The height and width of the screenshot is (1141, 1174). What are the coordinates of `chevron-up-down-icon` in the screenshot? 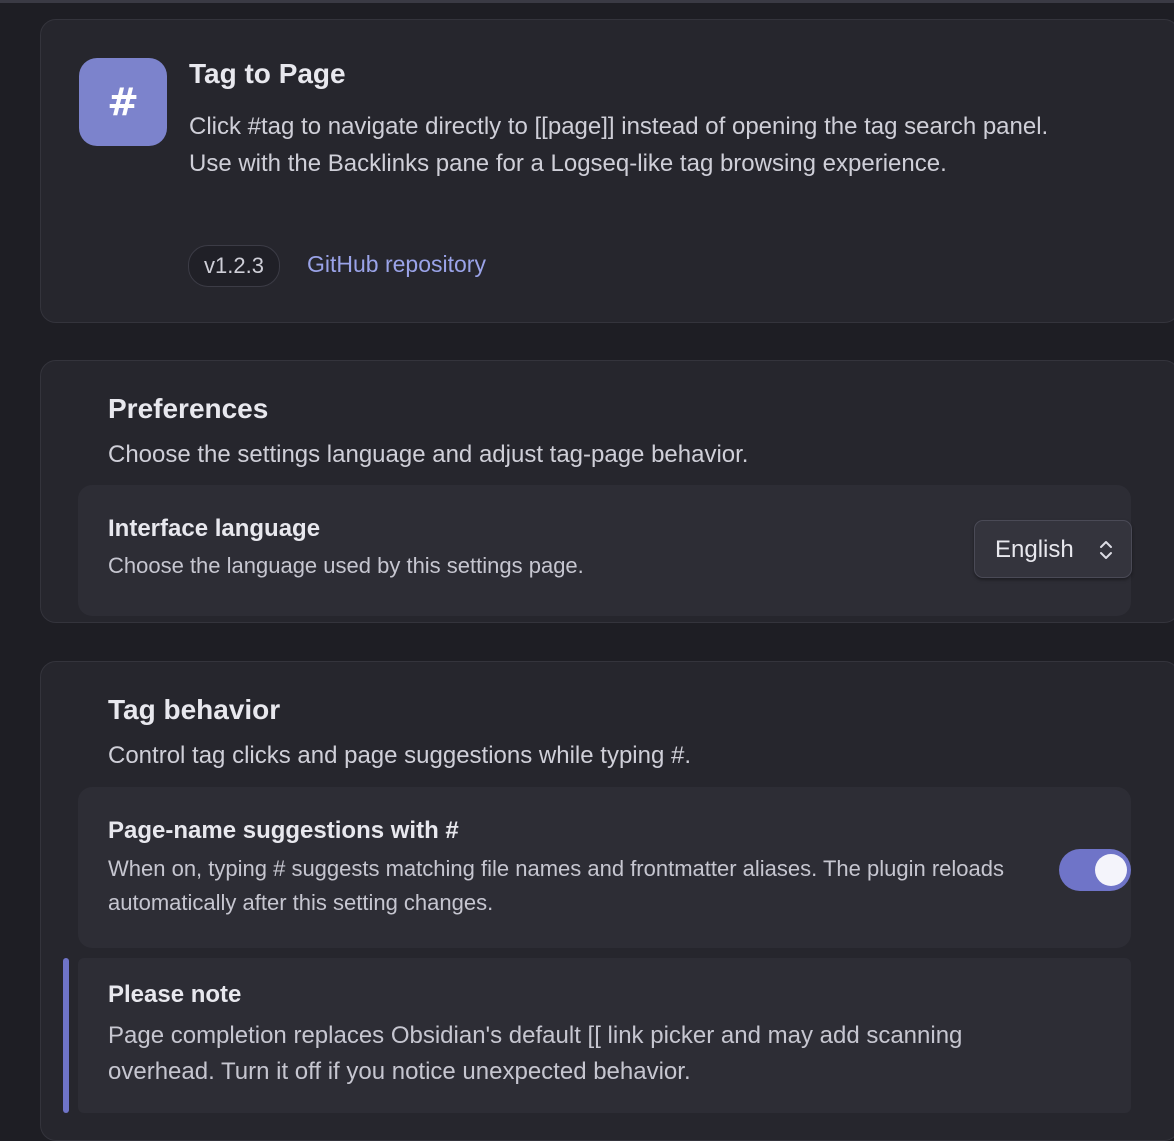 It's located at (1106, 550).